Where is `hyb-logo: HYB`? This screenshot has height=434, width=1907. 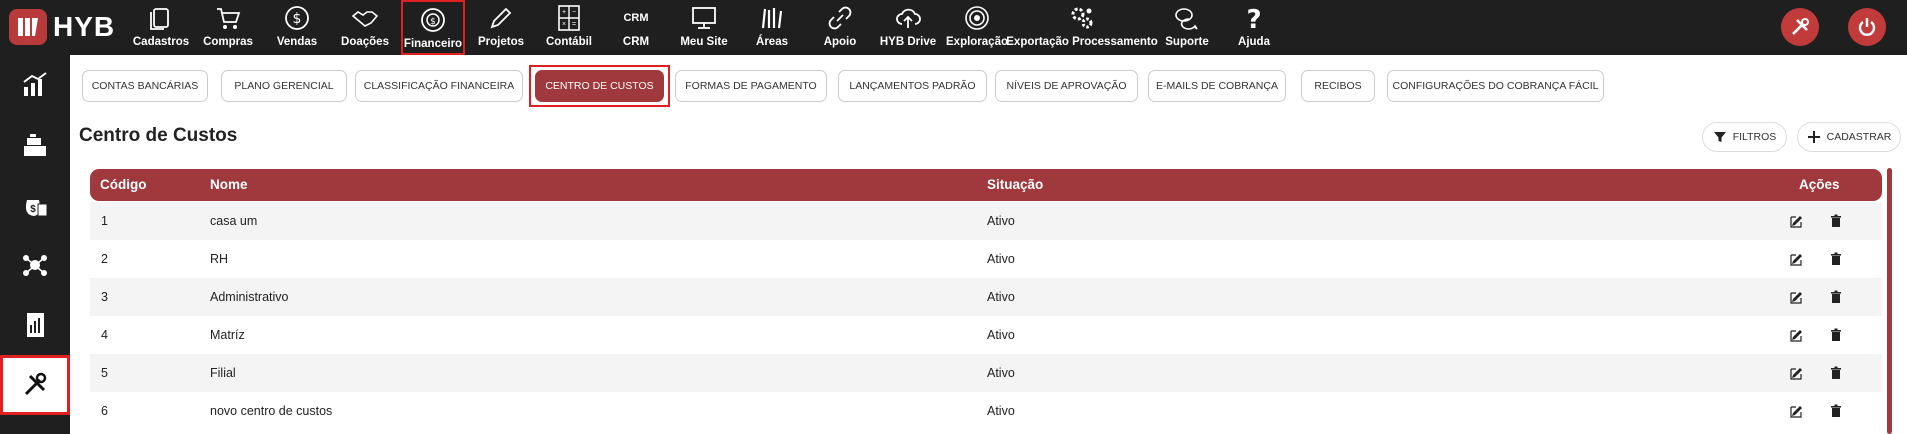
hyb-logo: HYB is located at coordinates (62, 27).